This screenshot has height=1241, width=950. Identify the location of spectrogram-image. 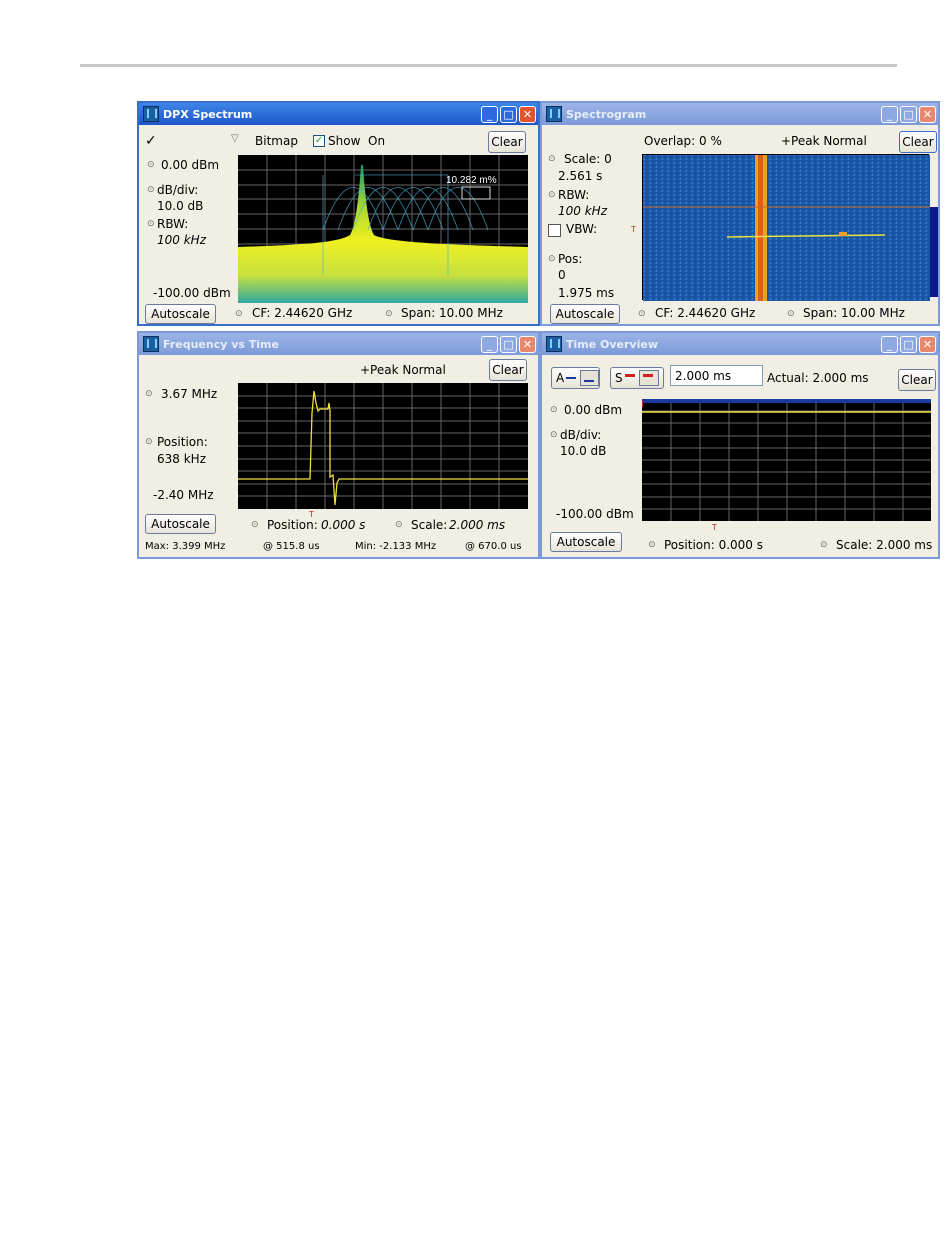
(786, 228).